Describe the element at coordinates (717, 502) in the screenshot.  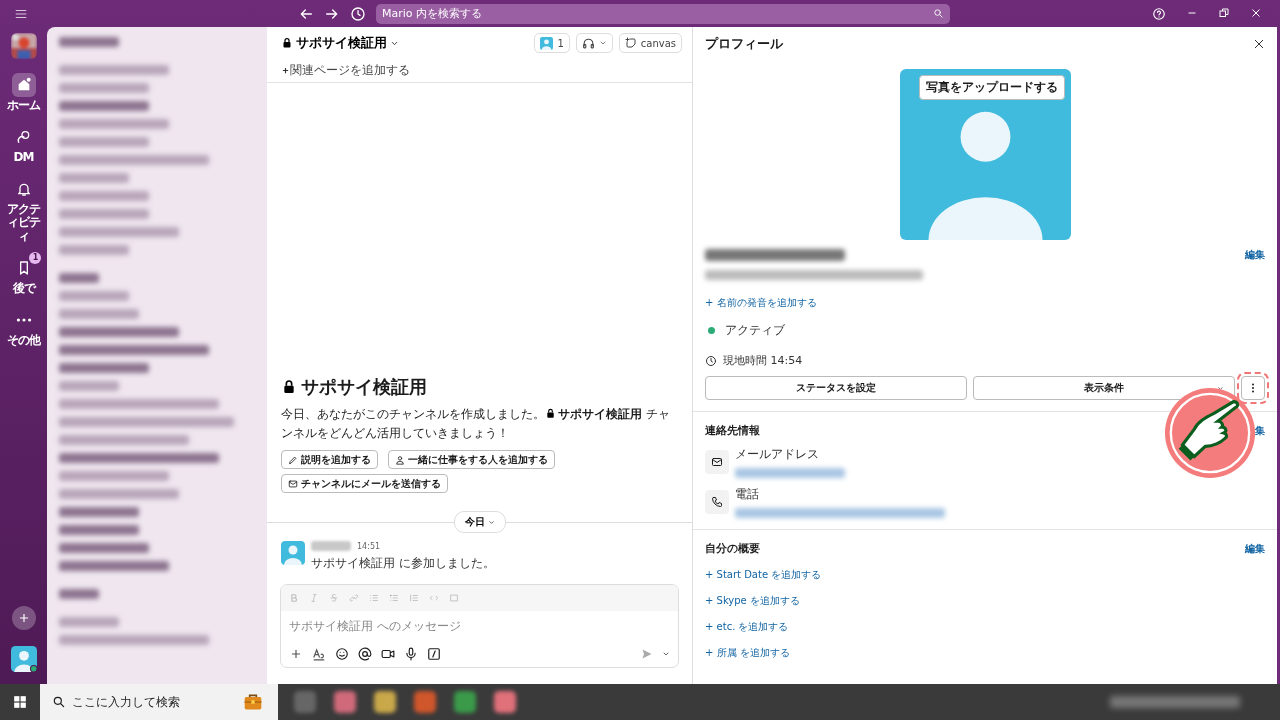
I see `phone-icon` at that location.